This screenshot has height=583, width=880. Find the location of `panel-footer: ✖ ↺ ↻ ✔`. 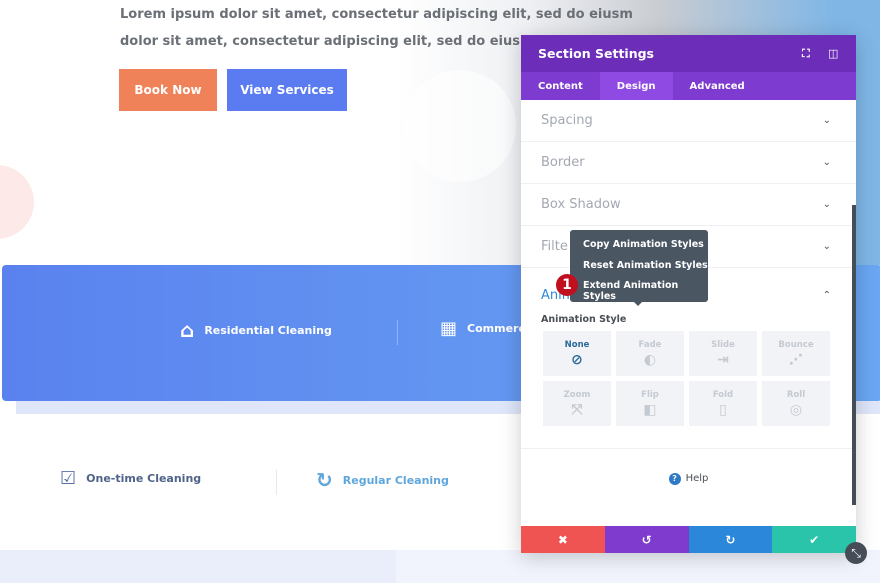

panel-footer: ✖ ↺ ↻ ✔ is located at coordinates (688, 539).